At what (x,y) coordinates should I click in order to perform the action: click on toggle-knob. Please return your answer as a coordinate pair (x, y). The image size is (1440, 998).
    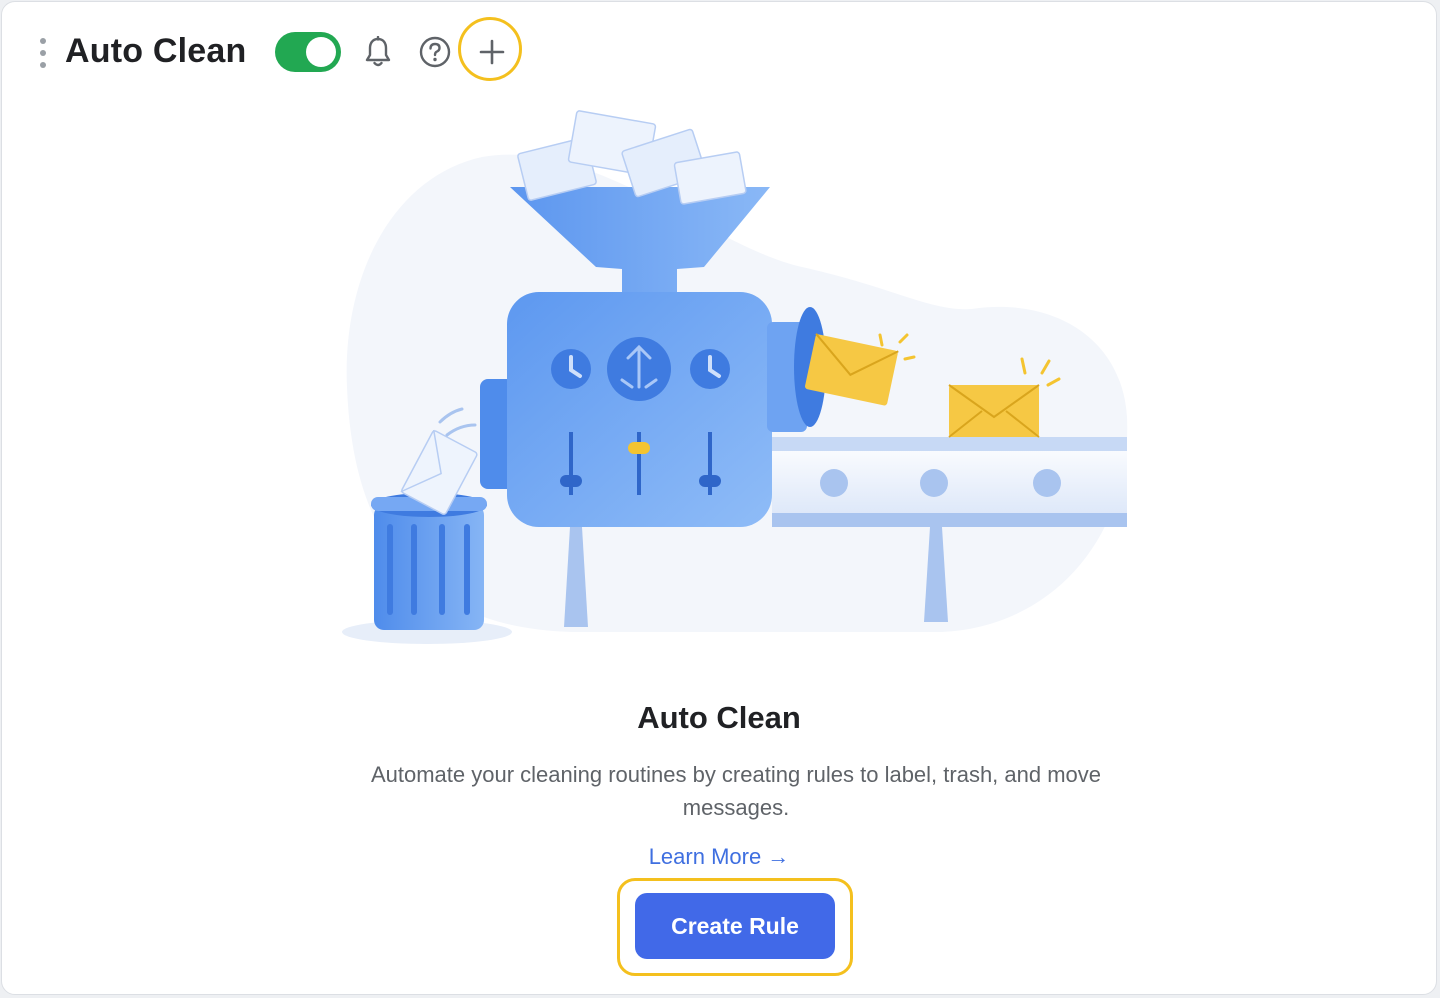
    Looking at the image, I should click on (321, 52).